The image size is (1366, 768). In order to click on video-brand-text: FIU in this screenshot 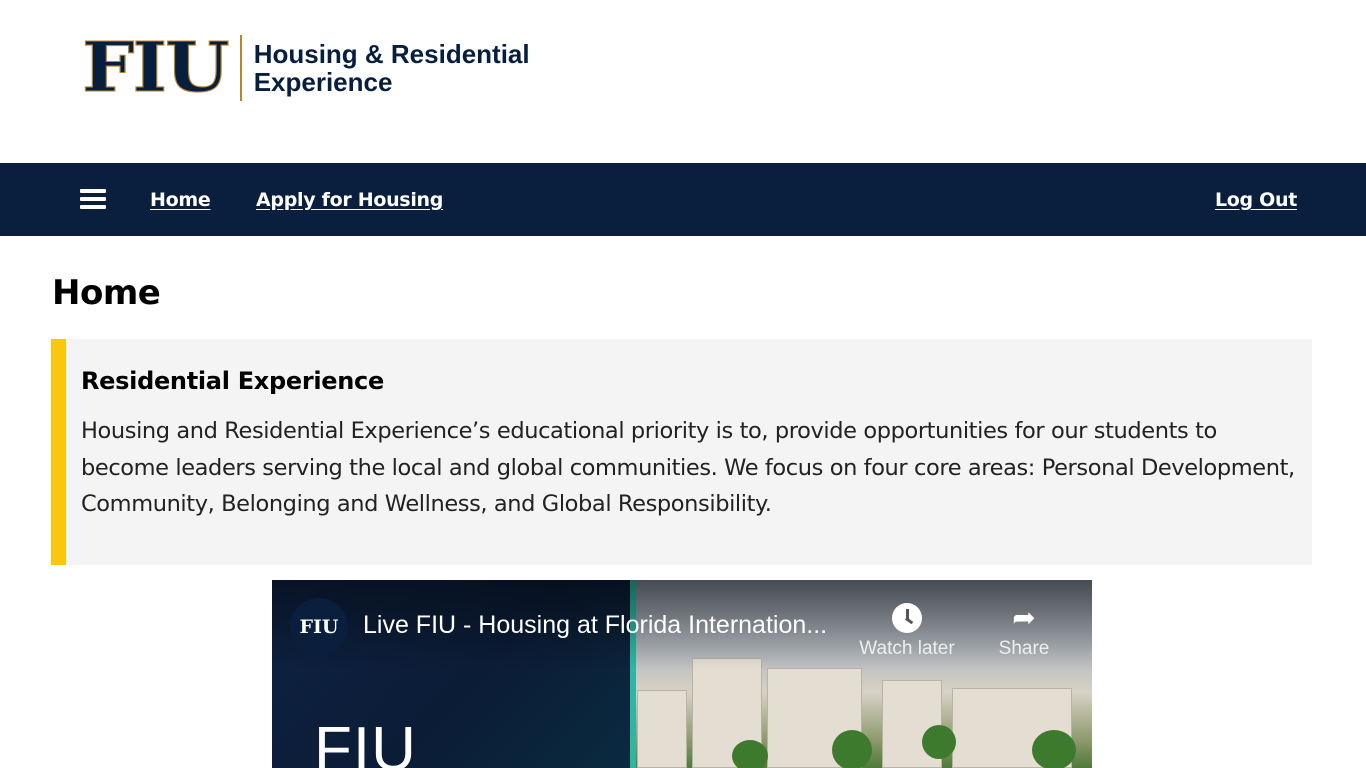, I will do `click(365, 741)`.